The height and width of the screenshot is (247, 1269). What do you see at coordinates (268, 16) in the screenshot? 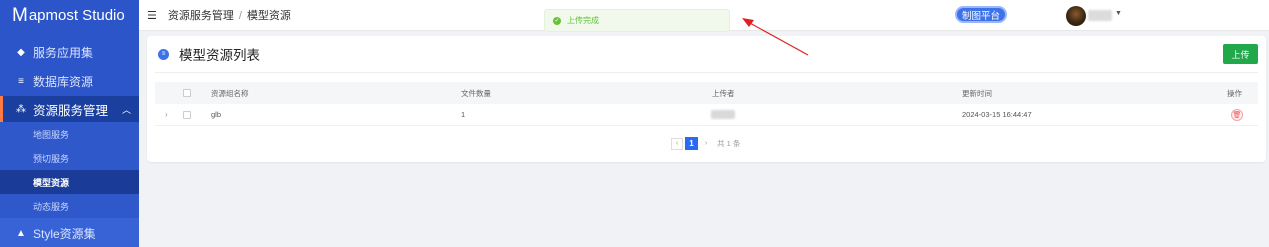
I see `breadcrumb-item-current: 模型资源` at bounding box center [268, 16].